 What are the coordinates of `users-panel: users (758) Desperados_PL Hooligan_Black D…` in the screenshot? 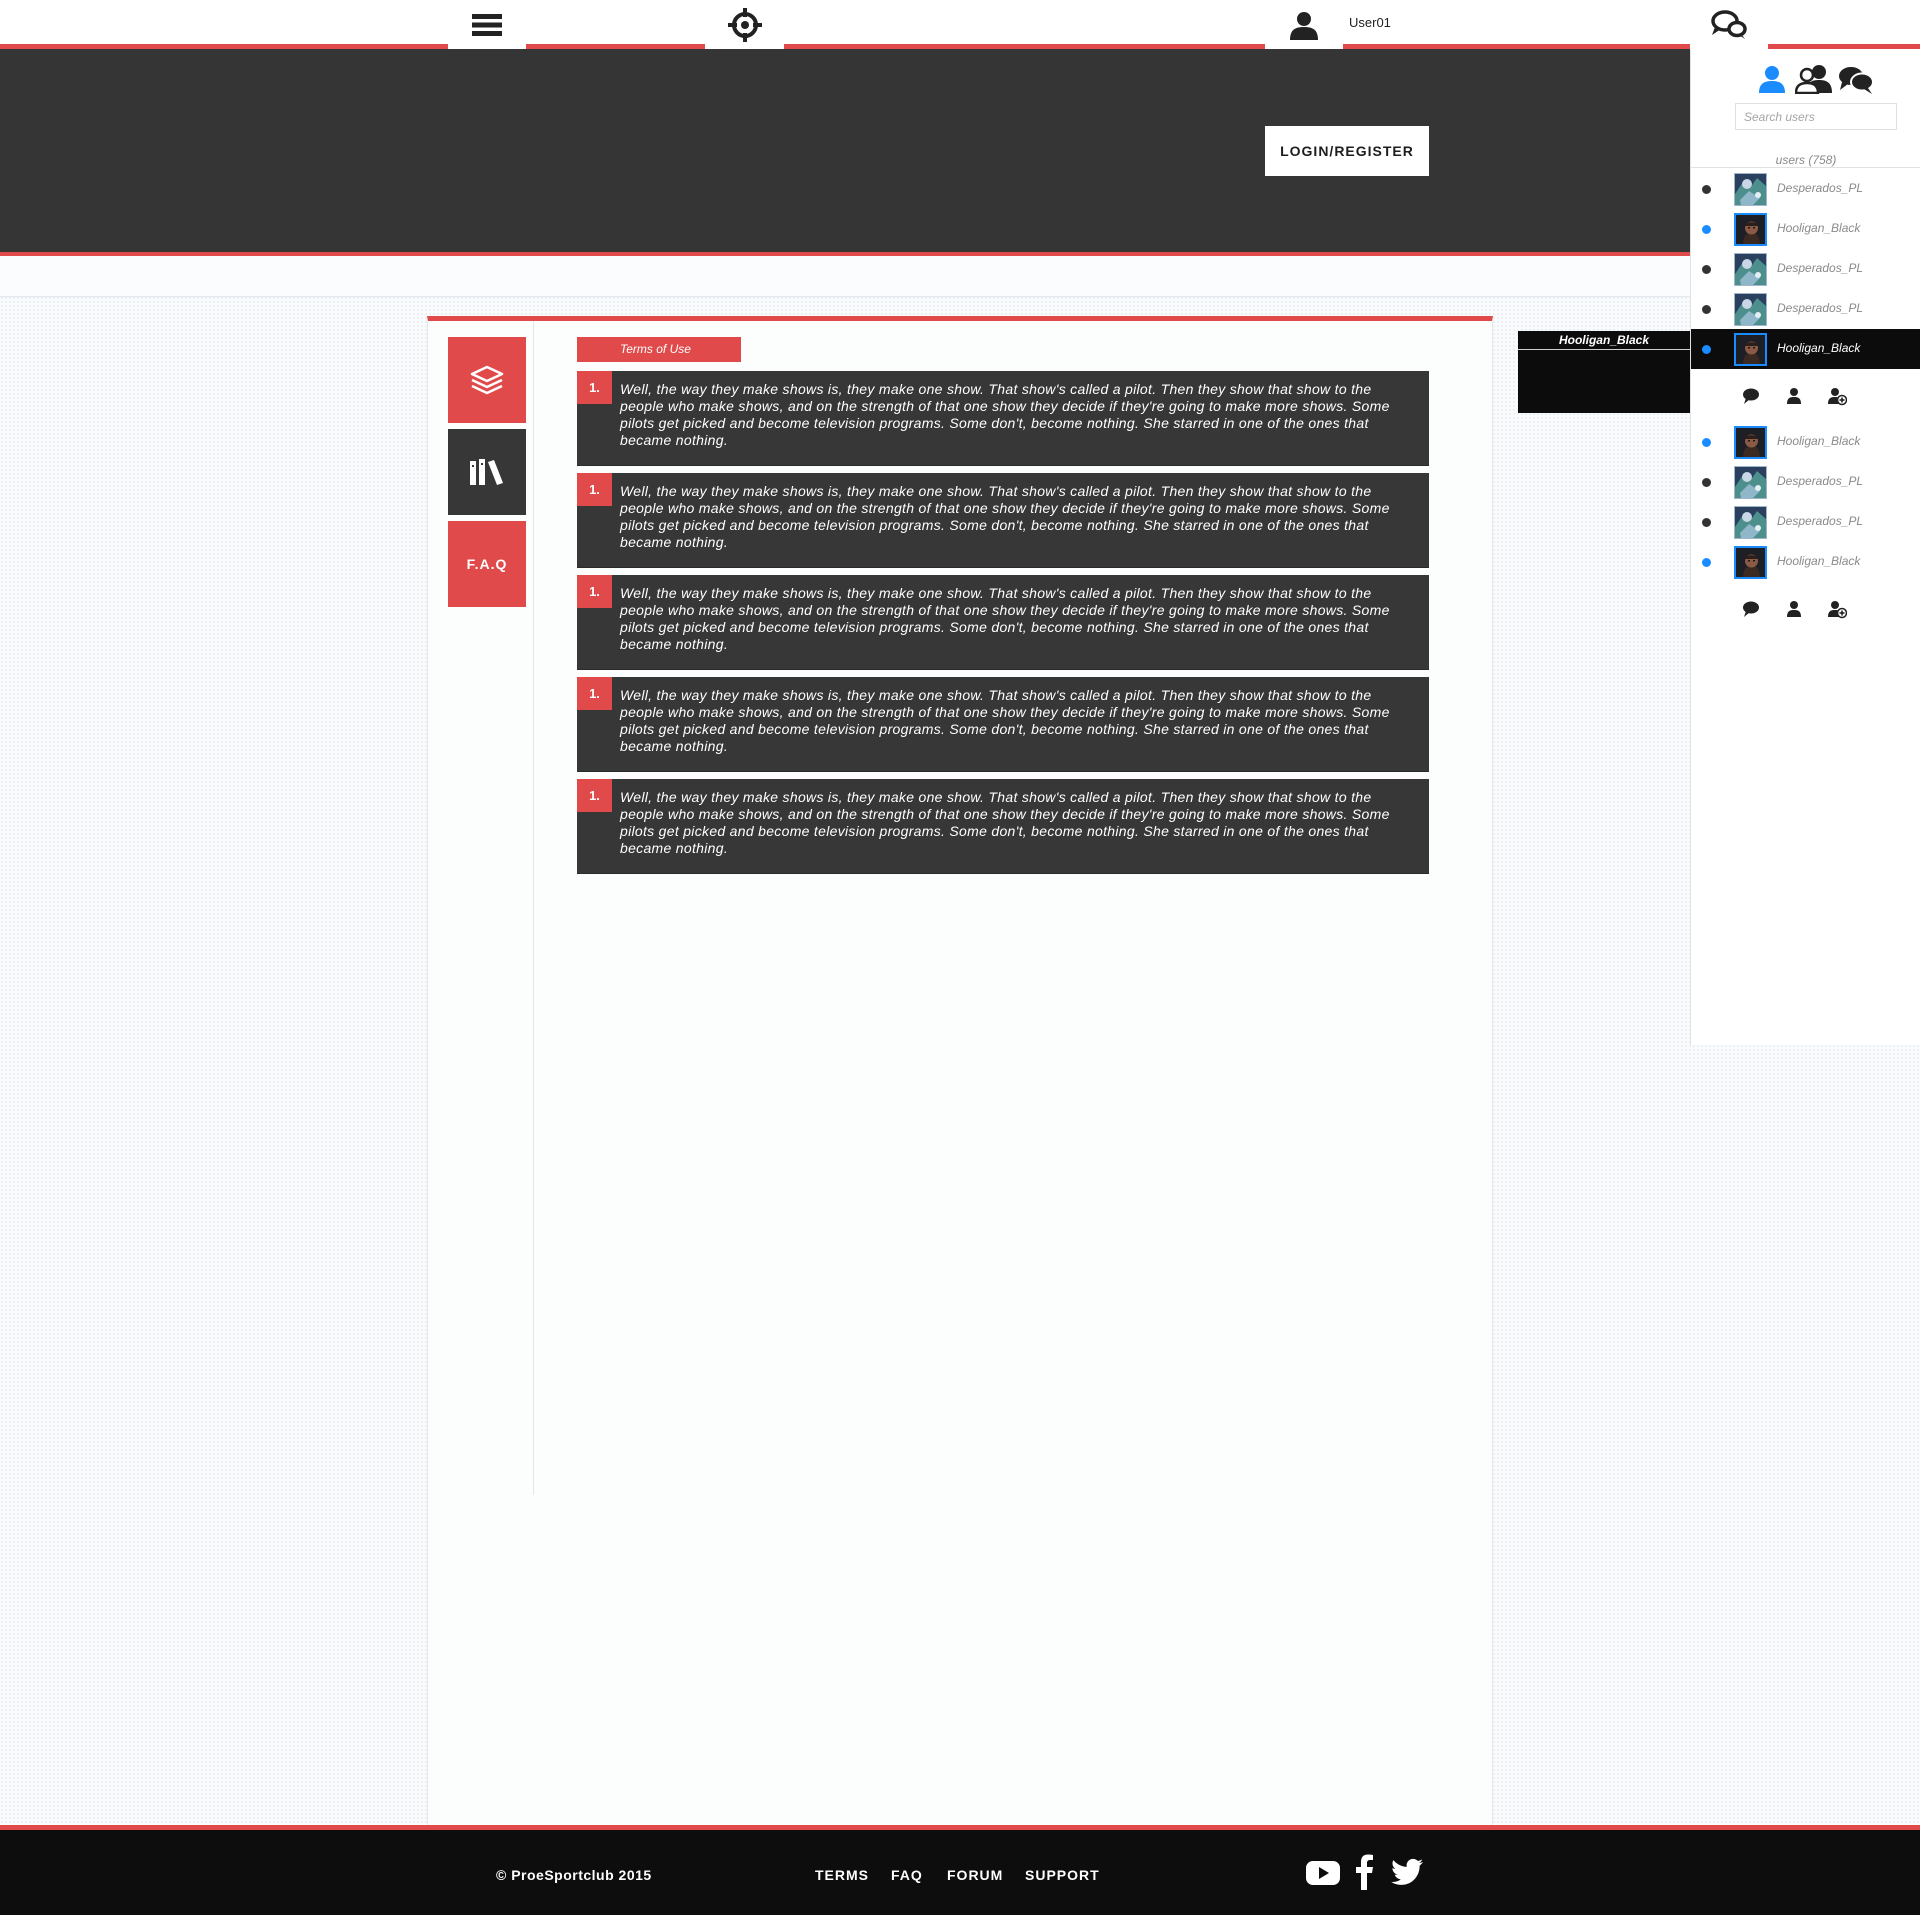 It's located at (1805, 547).